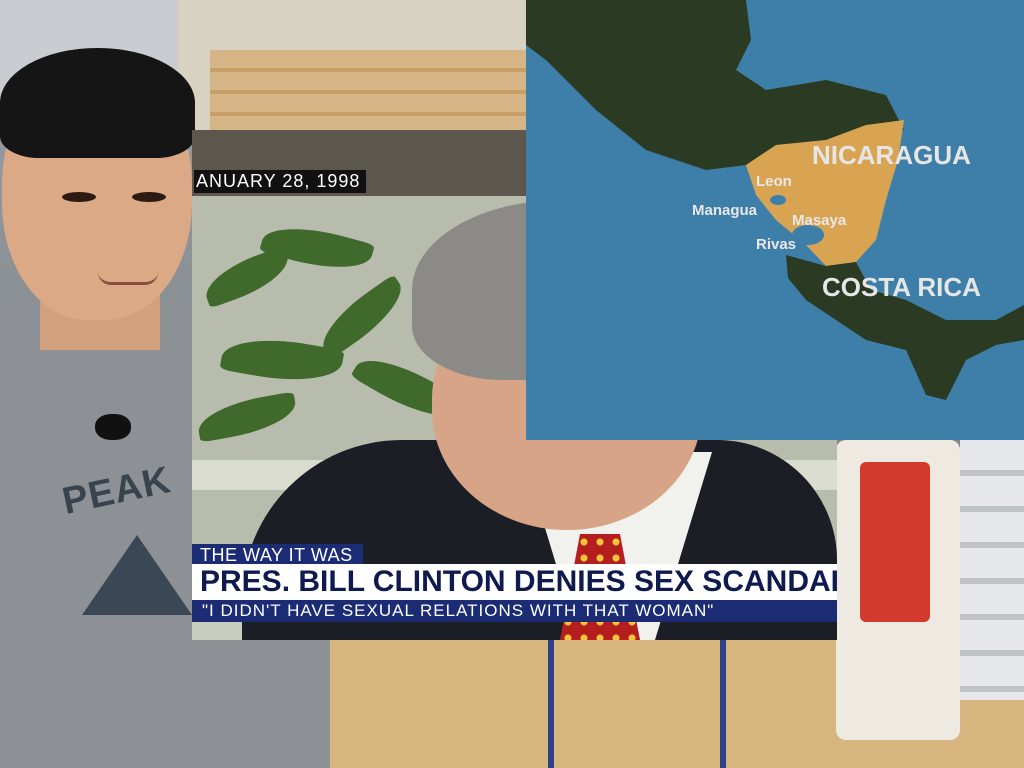  Describe the element at coordinates (776, 244) in the screenshot. I see `city-label-rivas: Rivas` at that location.